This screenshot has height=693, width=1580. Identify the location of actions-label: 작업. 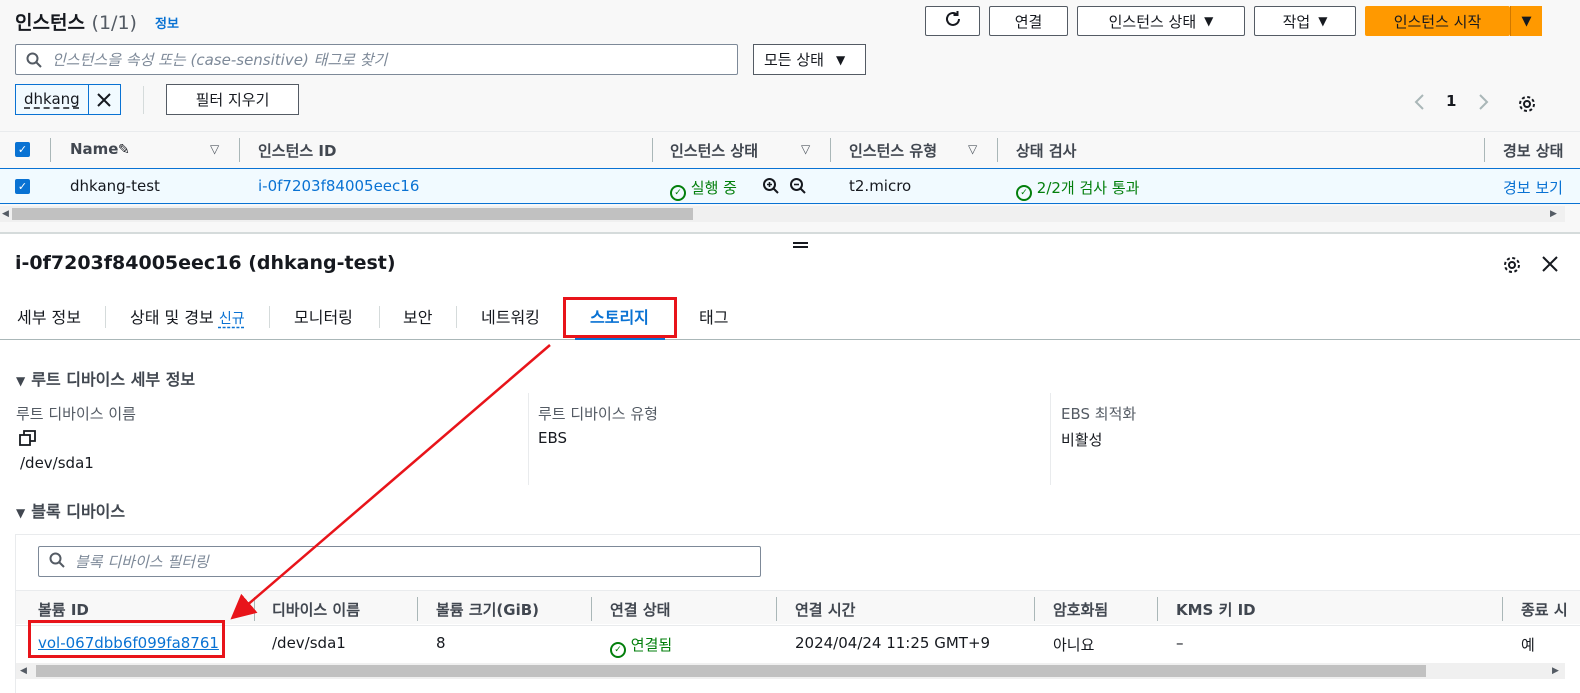
(1296, 21).